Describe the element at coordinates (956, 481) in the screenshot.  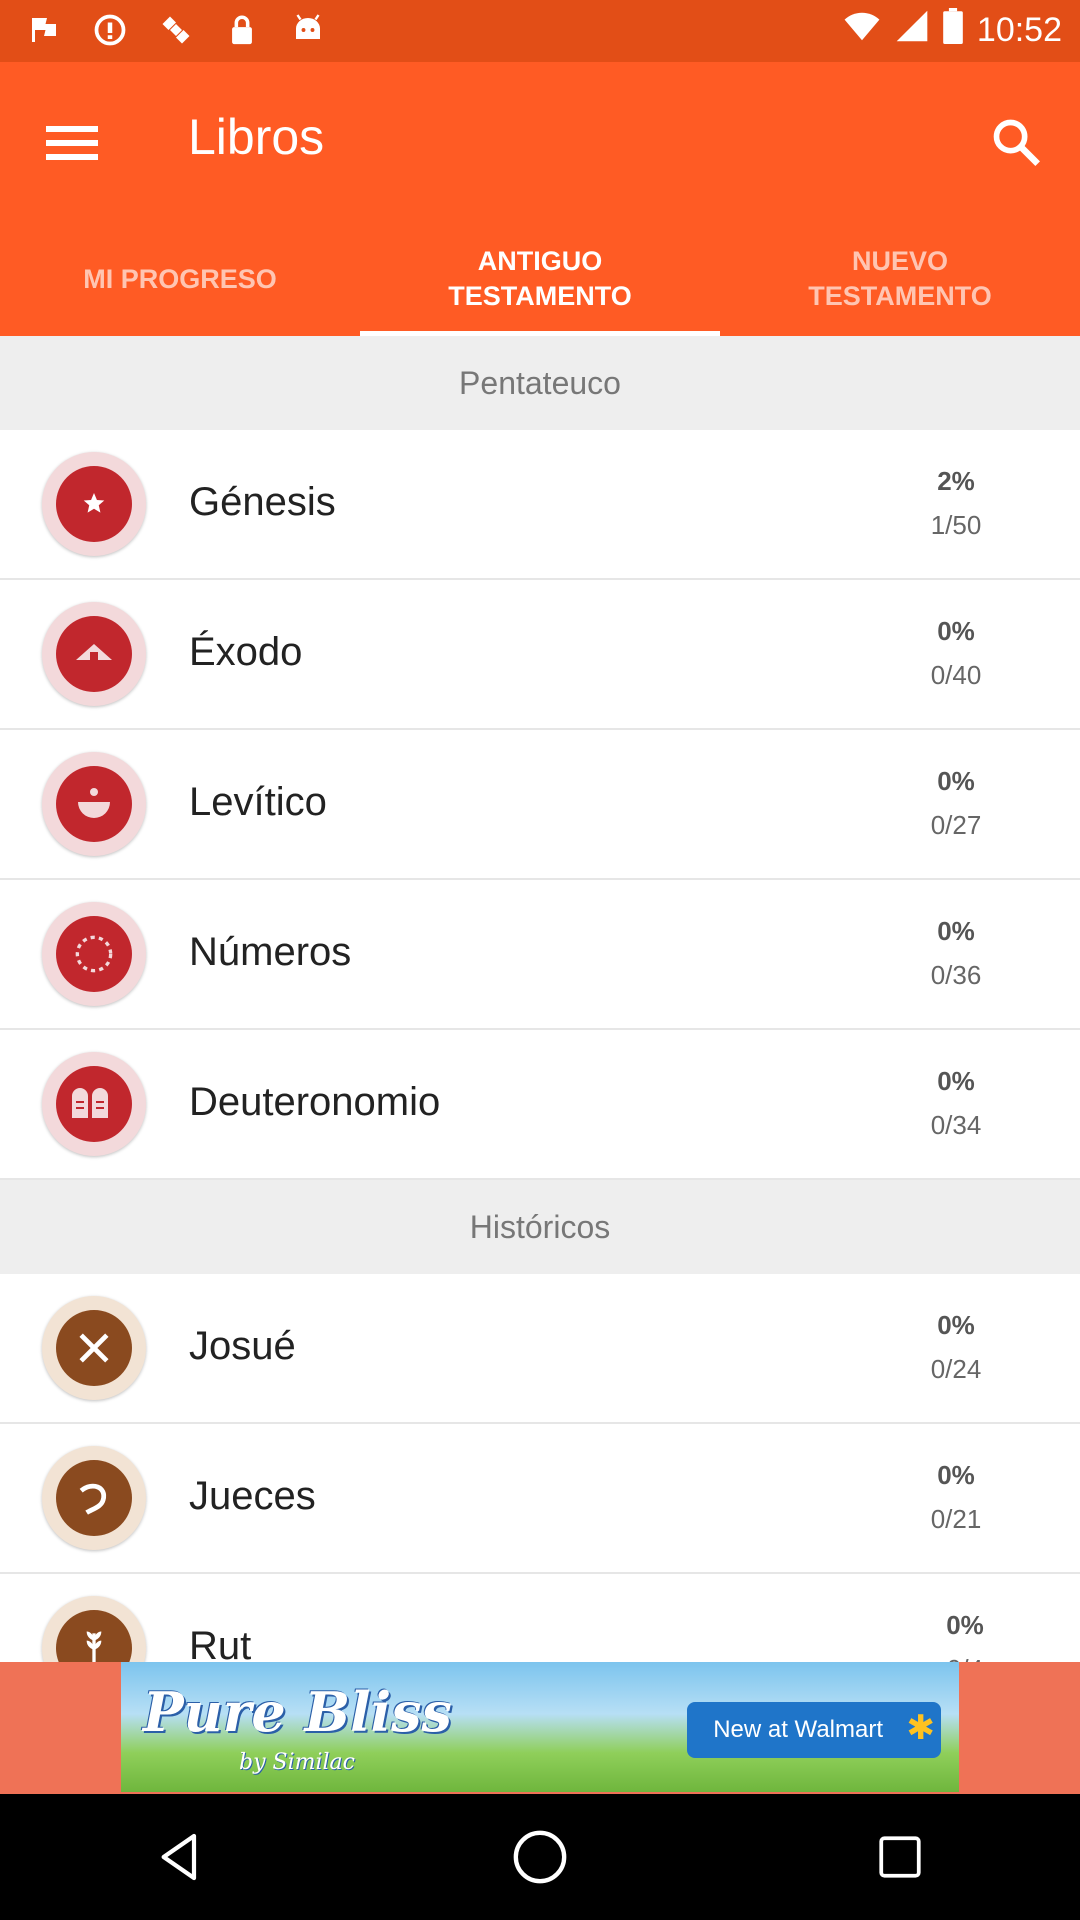
I see `book-percent: 2%` at that location.